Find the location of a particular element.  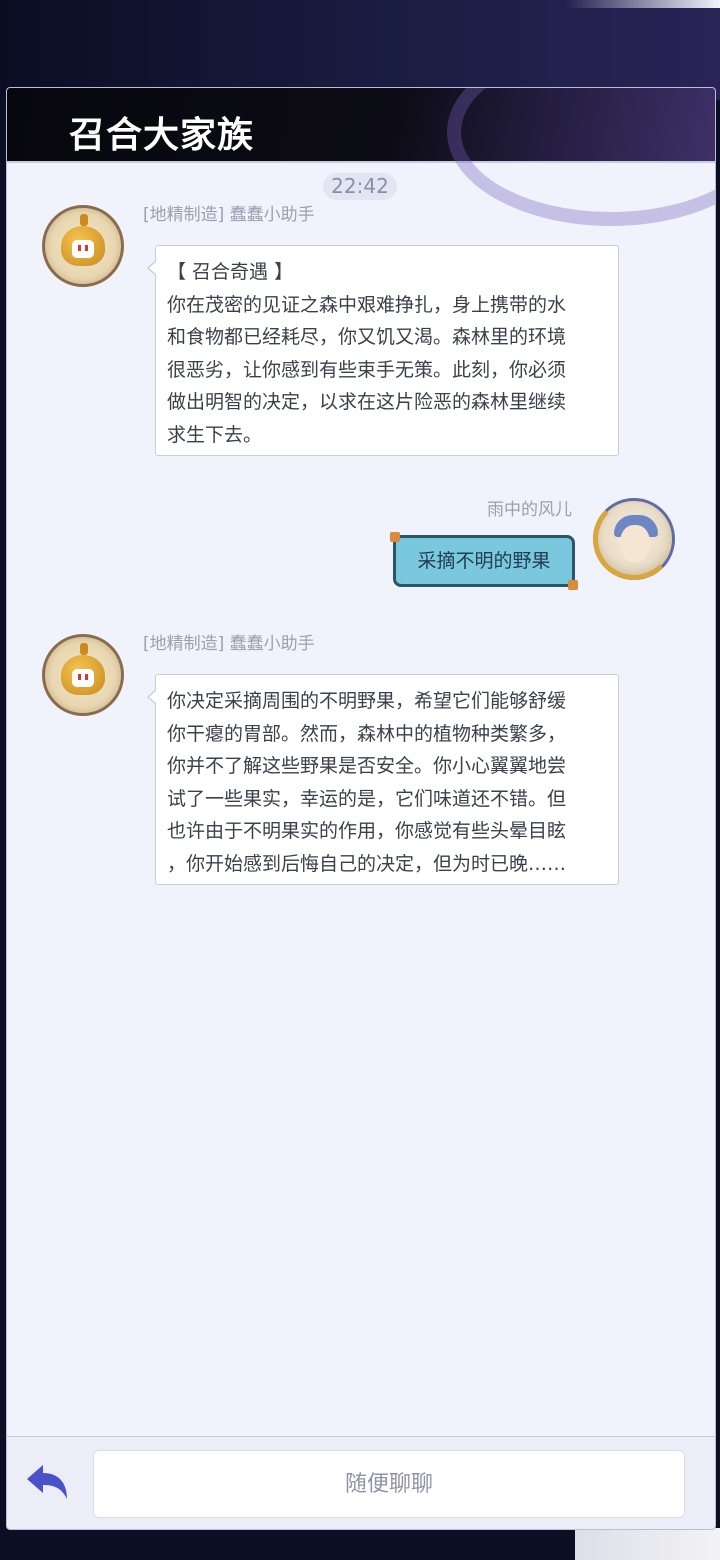

title-decoration is located at coordinates (581, 157).